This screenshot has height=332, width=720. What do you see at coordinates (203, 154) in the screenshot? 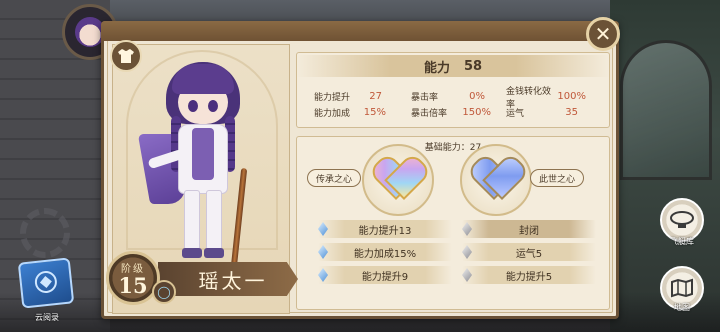
I see `character-vest` at bounding box center [203, 154].